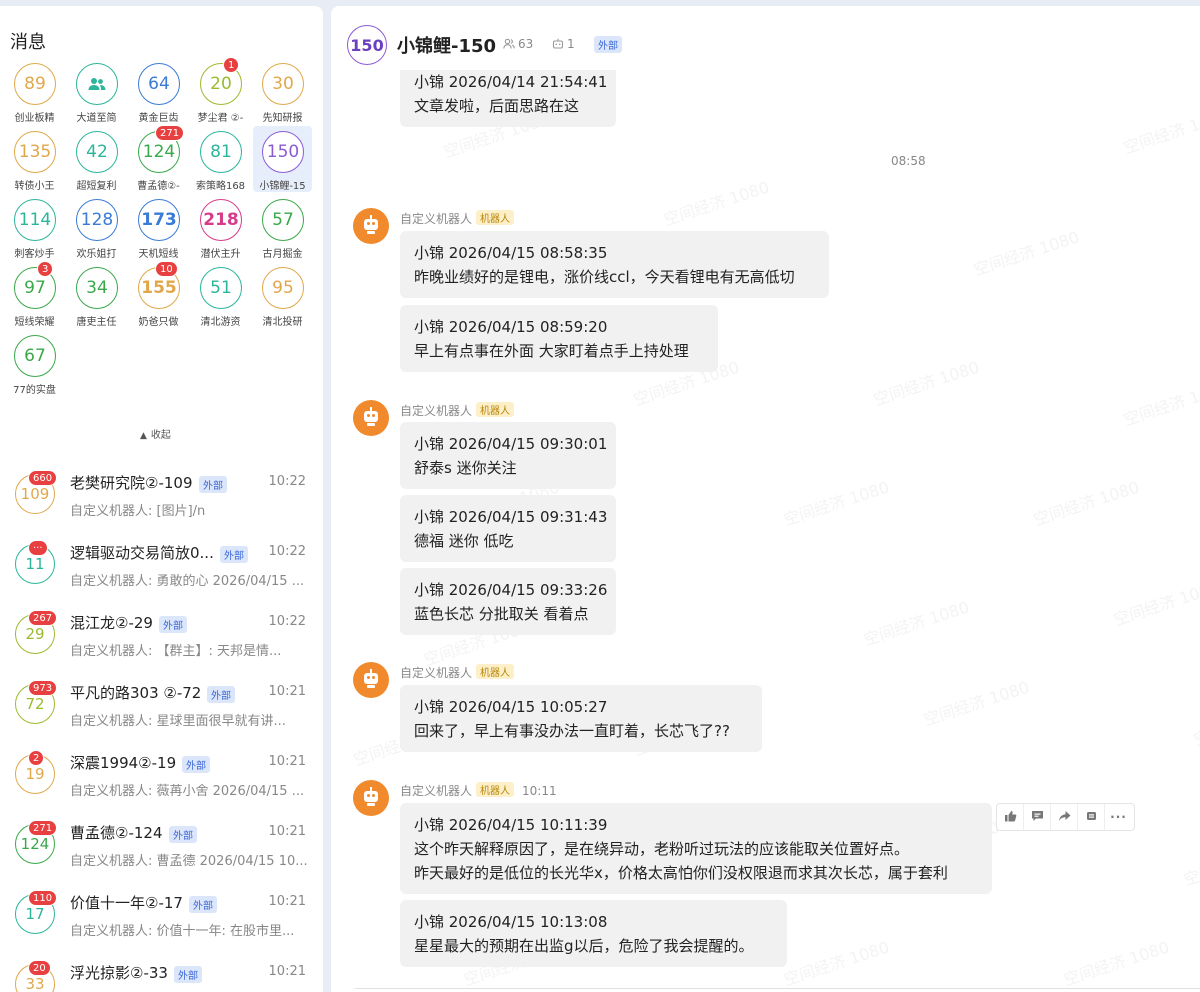 This screenshot has width=1200, height=992. What do you see at coordinates (158, 91) in the screenshot?
I see `group-tile: 64 黄金巨齿` at bounding box center [158, 91].